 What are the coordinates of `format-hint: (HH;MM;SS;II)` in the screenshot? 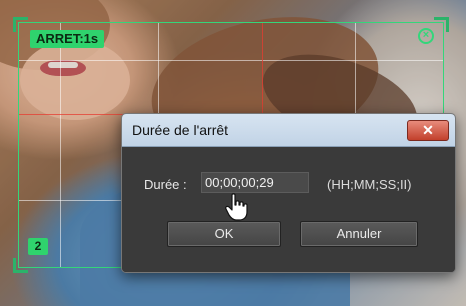 It's located at (369, 184).